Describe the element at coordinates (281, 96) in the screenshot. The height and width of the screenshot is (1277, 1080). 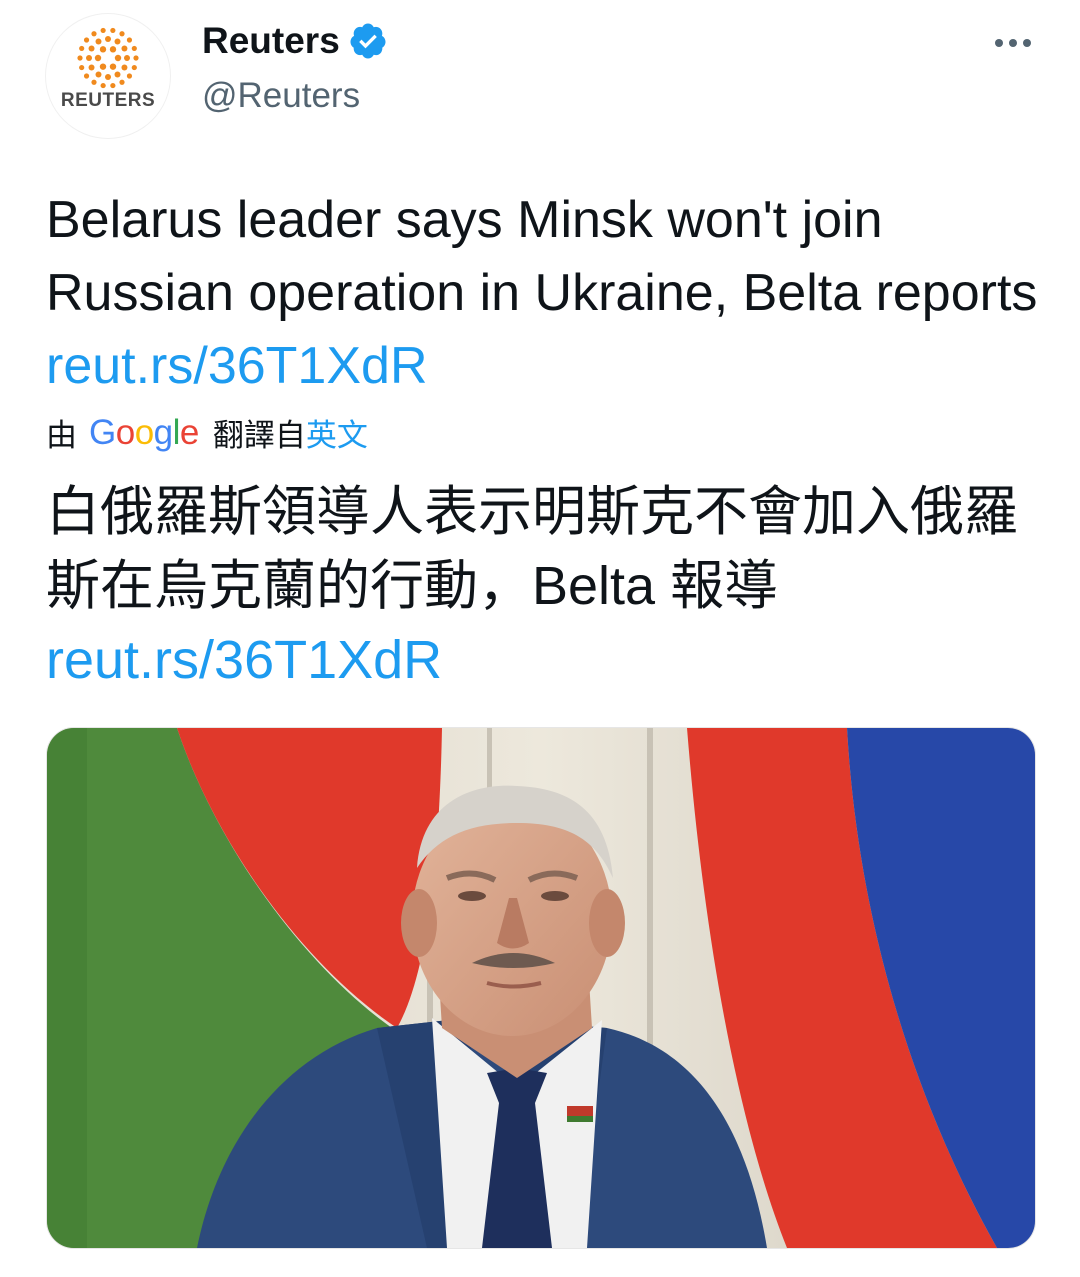
I see `author-handle: @Reuters` at that location.